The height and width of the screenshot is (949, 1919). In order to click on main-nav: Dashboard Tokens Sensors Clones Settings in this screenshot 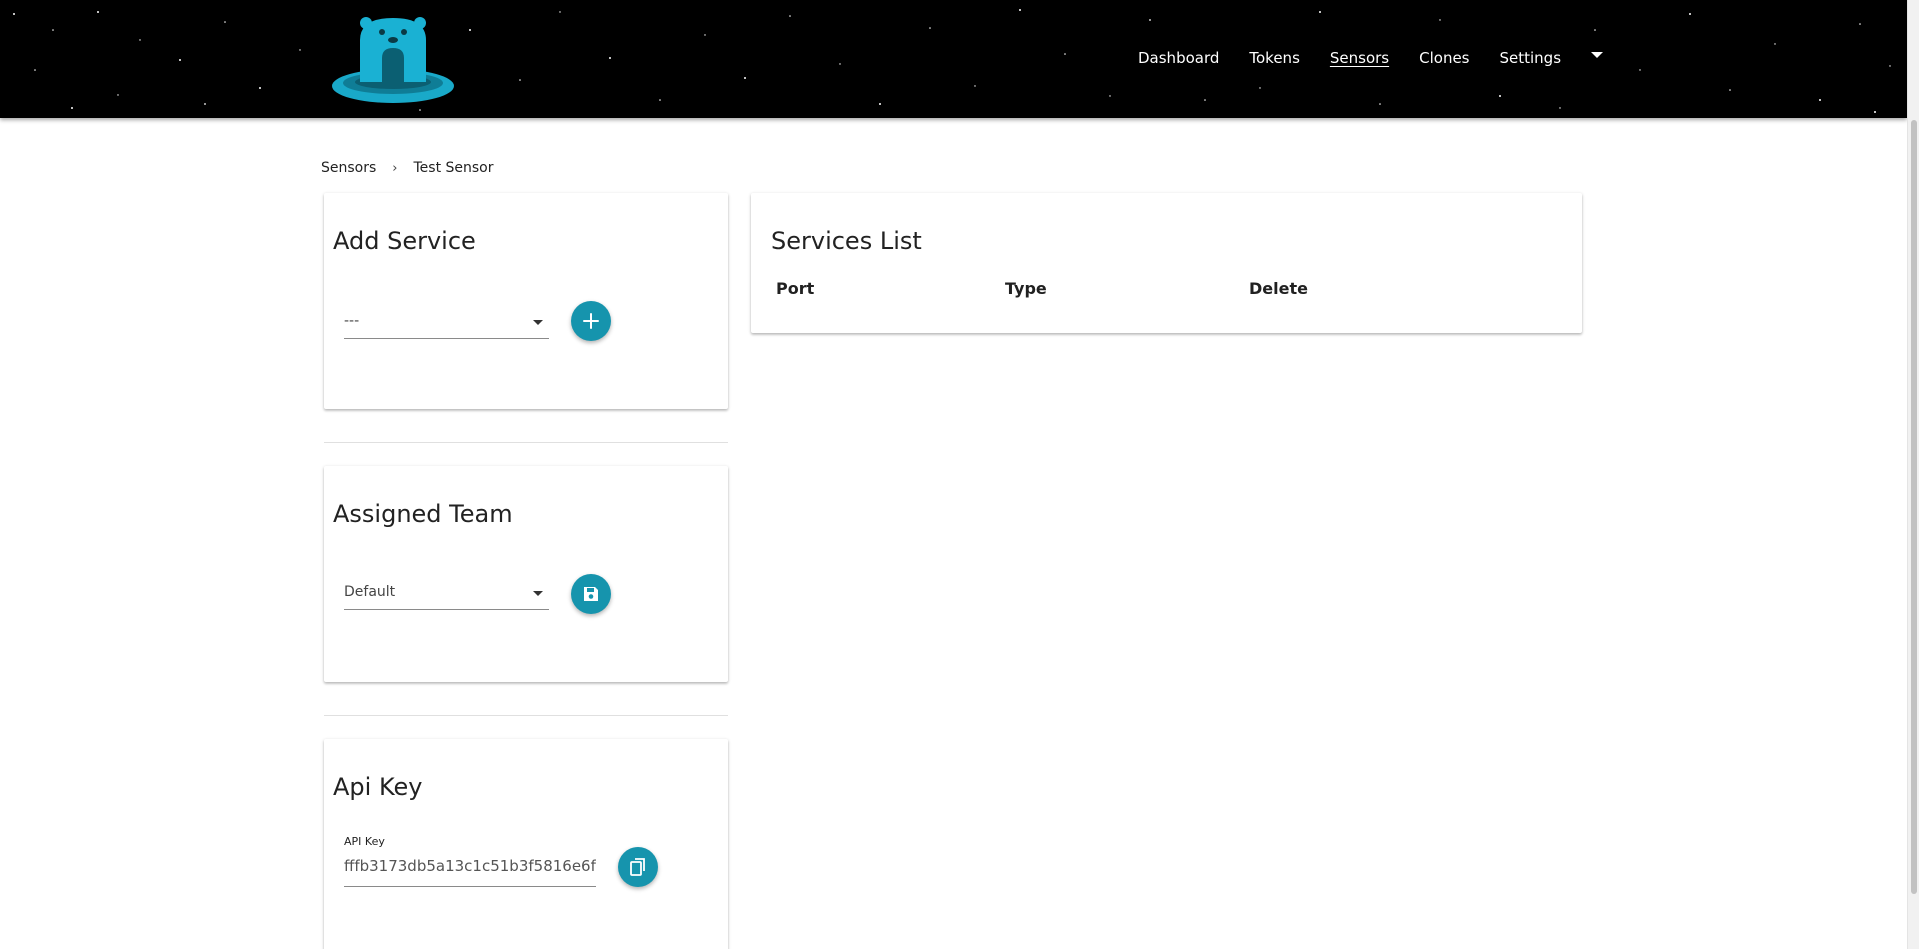, I will do `click(1371, 58)`.